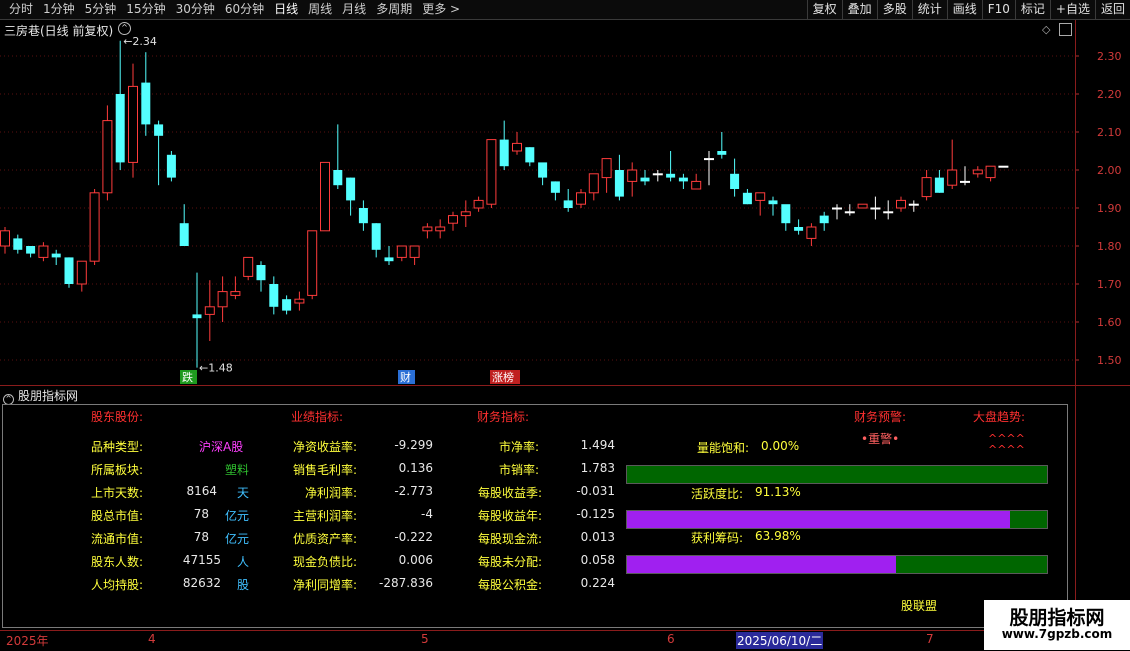 This screenshot has width=1130, height=651. What do you see at coordinates (406, 583) in the screenshot?
I see `value-profit-growth: -287.836` at bounding box center [406, 583].